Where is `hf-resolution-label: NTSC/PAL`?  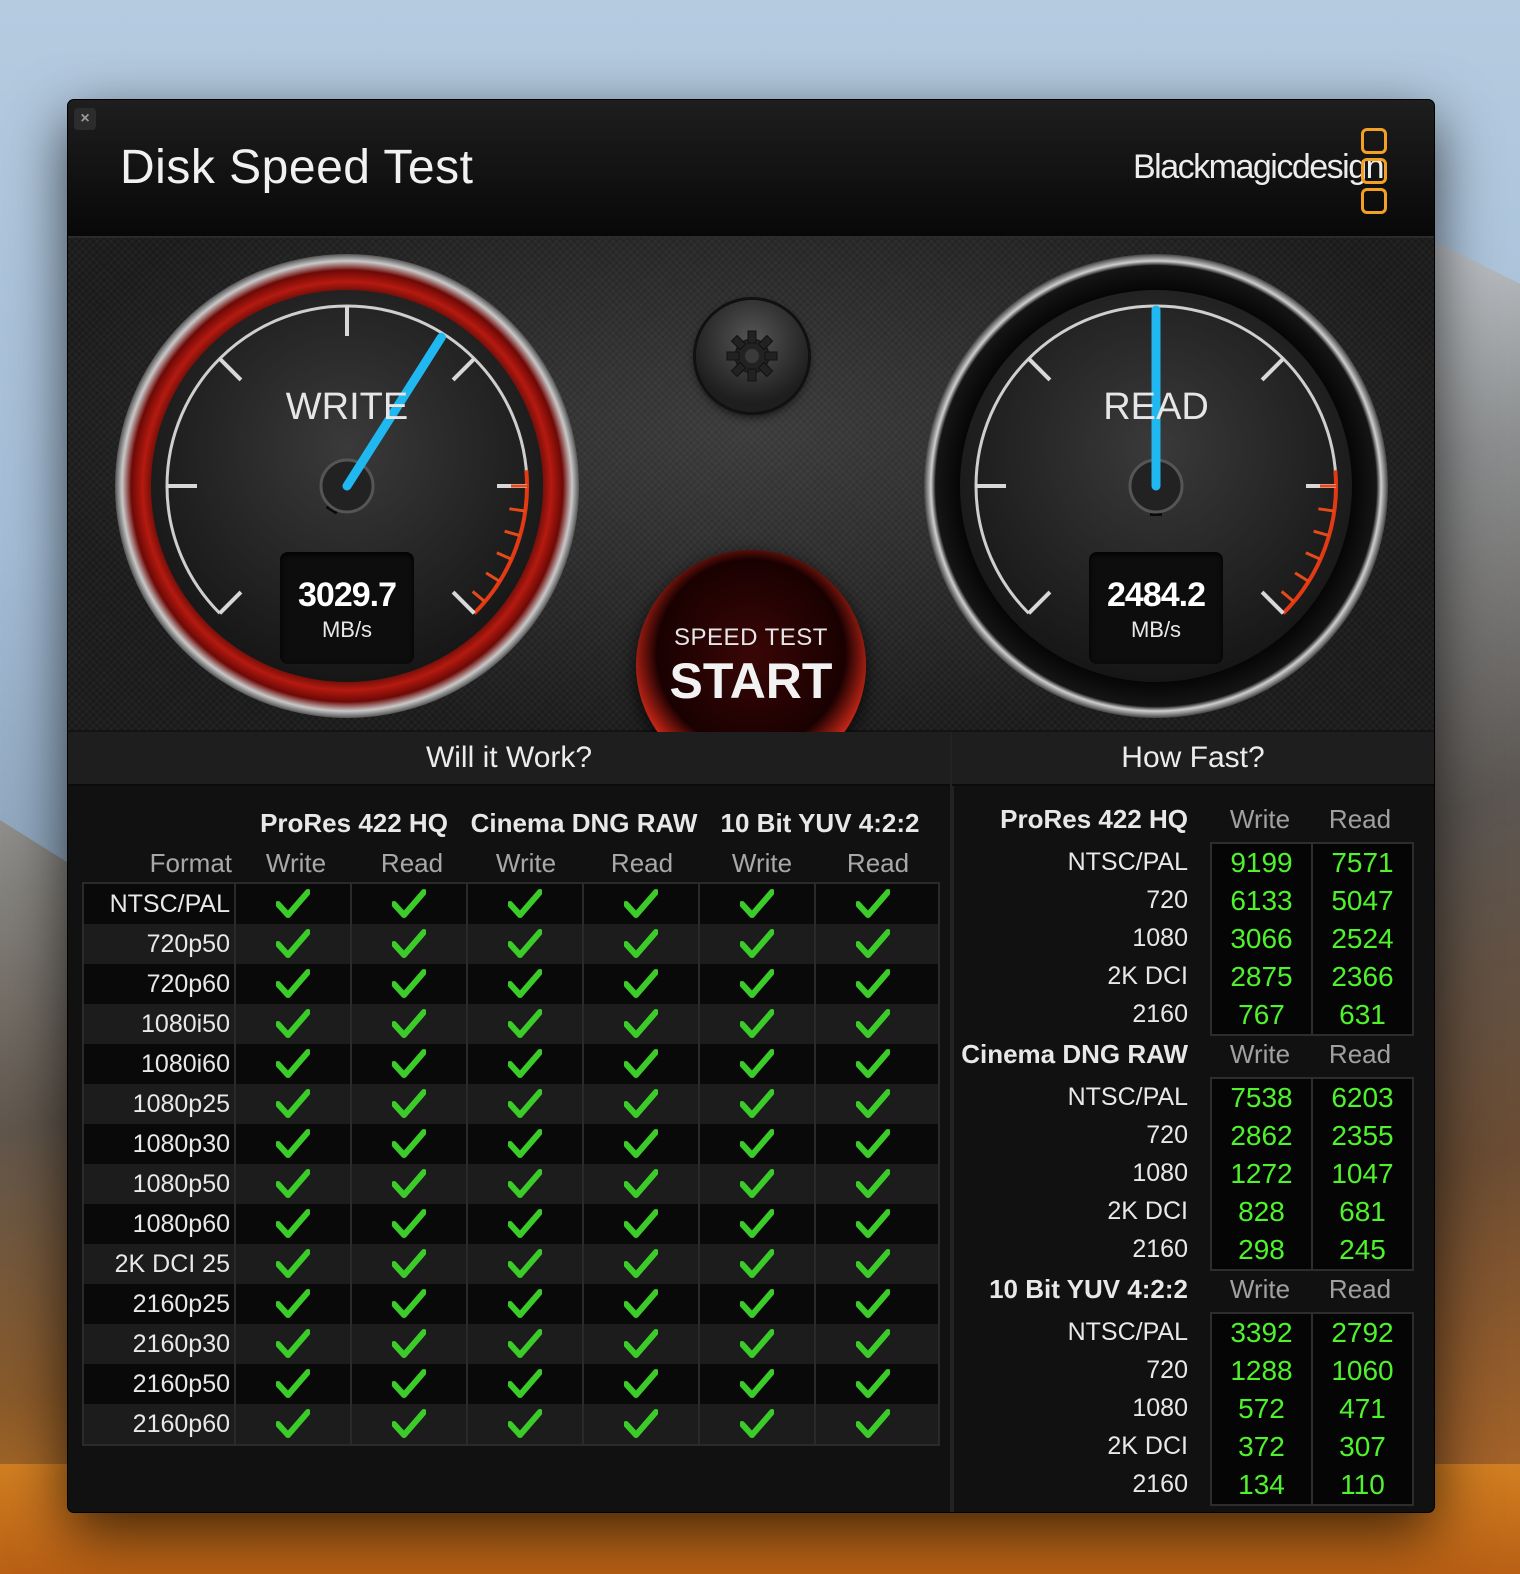
hf-resolution-label: NTSC/PAL is located at coordinates (1127, 1097).